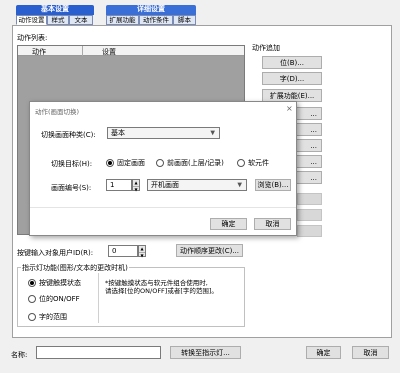  Describe the element at coordinates (98, 298) in the screenshot. I see `indicator-divider` at that location.